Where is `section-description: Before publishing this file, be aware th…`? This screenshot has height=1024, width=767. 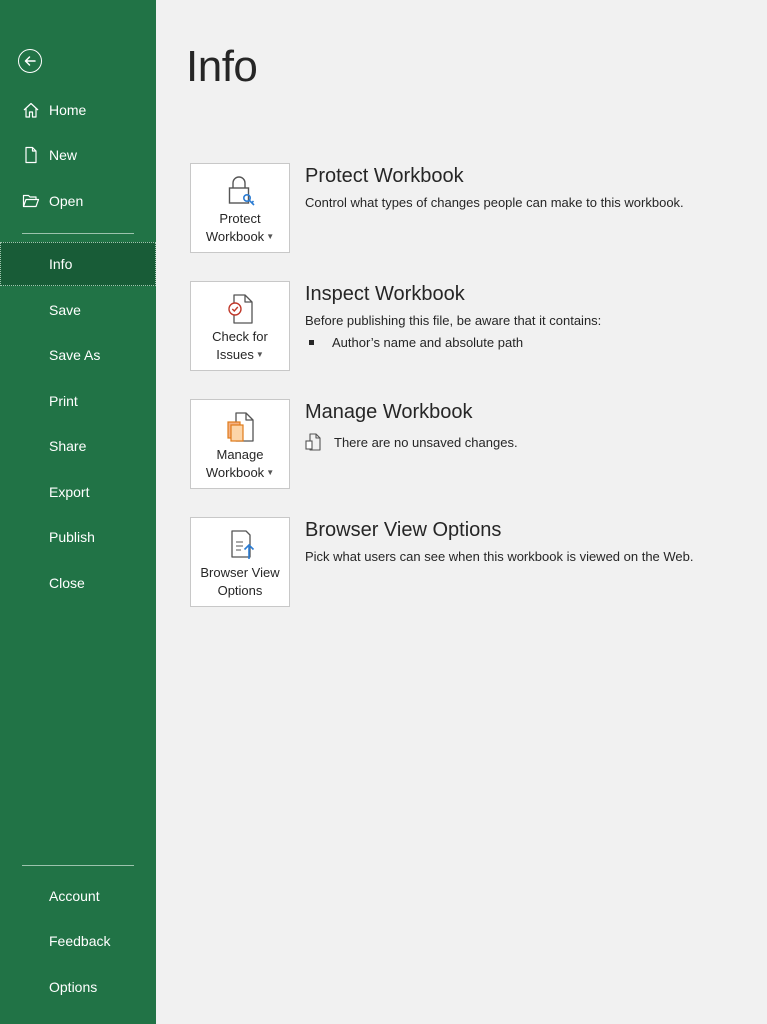
section-description: Before publishing this file, be aware th… is located at coordinates (453, 320).